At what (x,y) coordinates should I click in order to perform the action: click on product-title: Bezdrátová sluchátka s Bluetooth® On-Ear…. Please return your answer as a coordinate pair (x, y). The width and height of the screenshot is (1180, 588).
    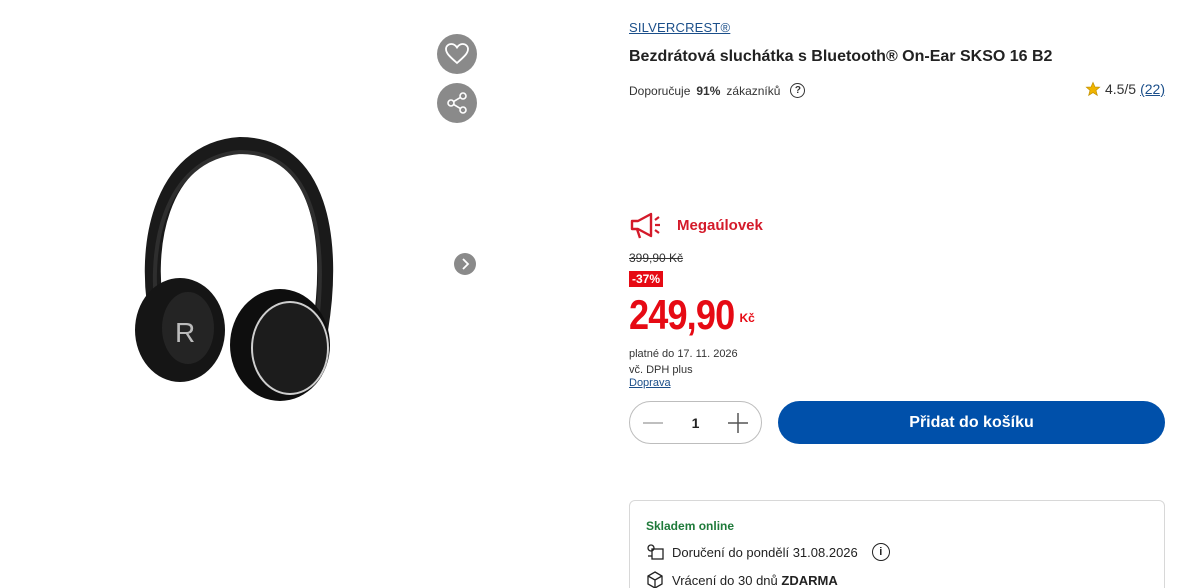
    Looking at the image, I should click on (841, 56).